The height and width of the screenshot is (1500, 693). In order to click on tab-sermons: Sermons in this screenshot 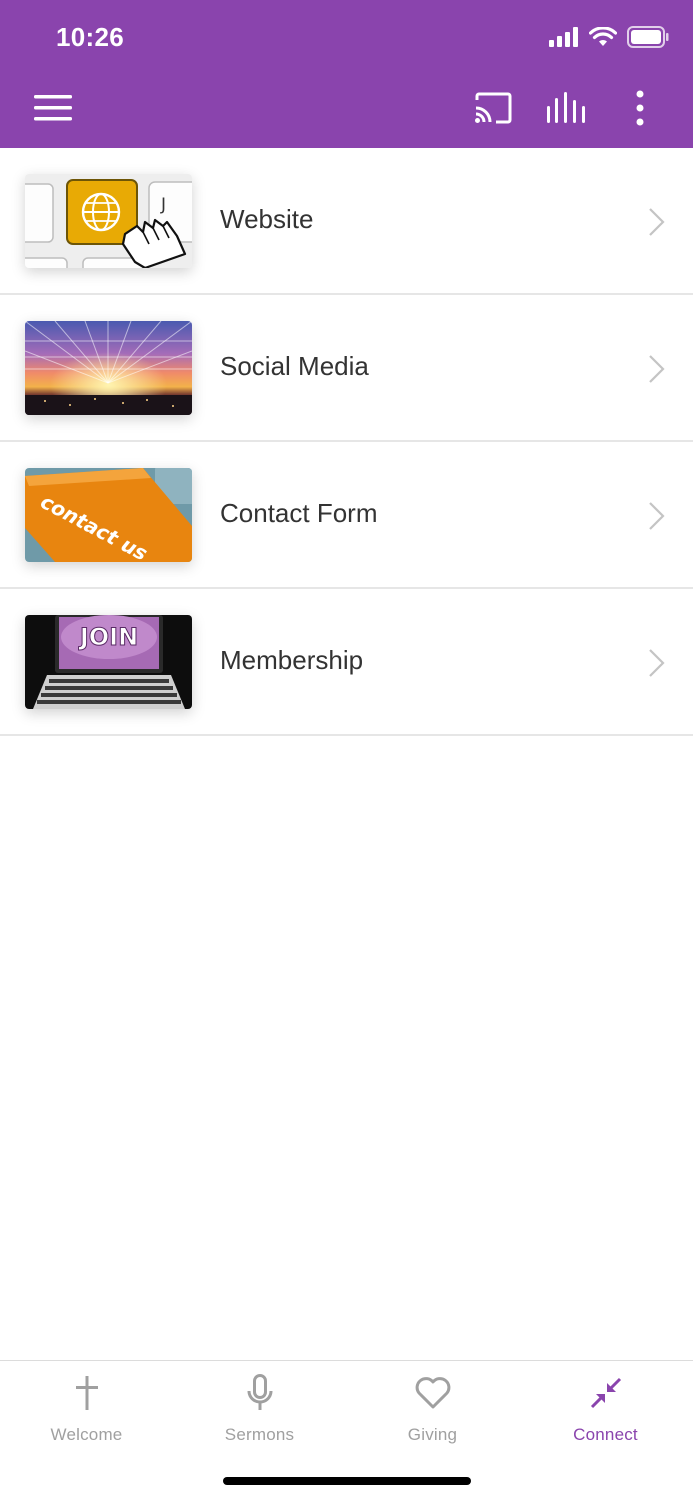, I will do `click(259, 1413)`.